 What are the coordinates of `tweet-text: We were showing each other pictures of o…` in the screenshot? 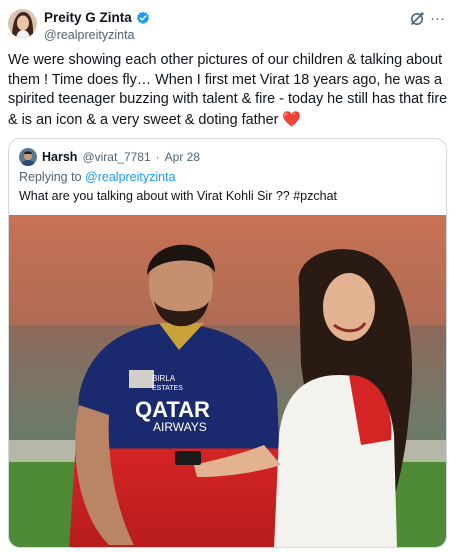 It's located at (229, 90).